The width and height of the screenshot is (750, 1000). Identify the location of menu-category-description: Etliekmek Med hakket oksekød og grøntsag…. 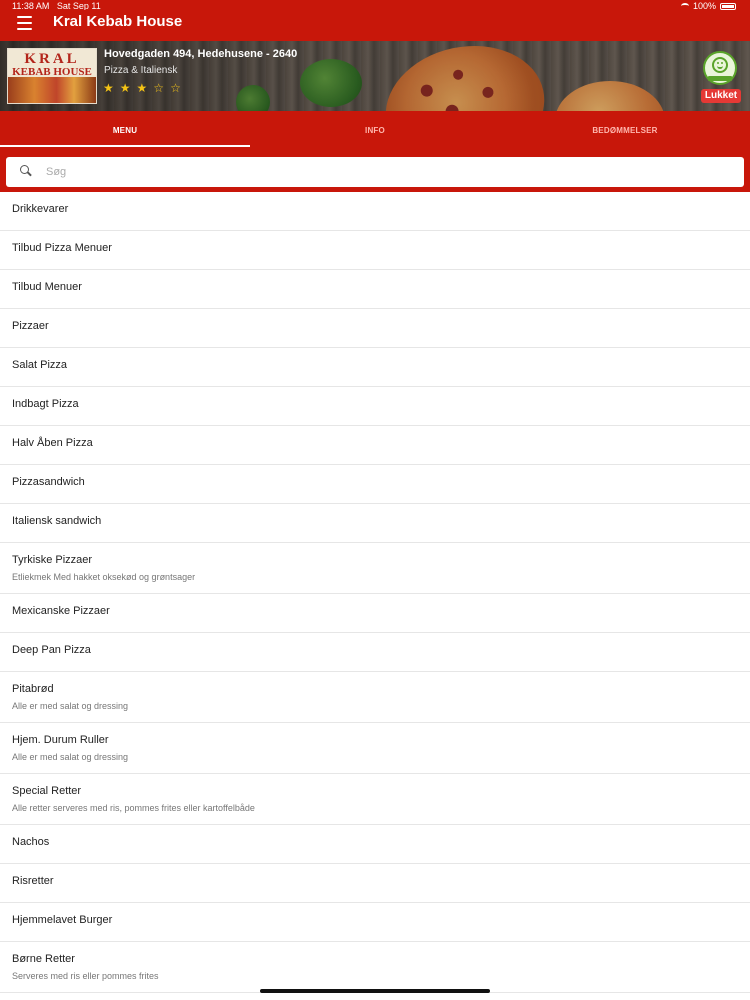
(104, 577).